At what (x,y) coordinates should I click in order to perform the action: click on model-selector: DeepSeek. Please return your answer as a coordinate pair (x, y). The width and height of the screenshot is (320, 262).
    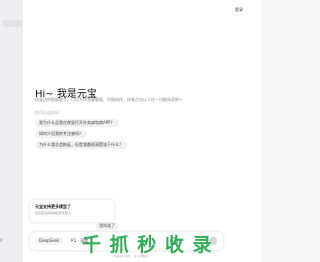
    Looking at the image, I should click on (49, 241).